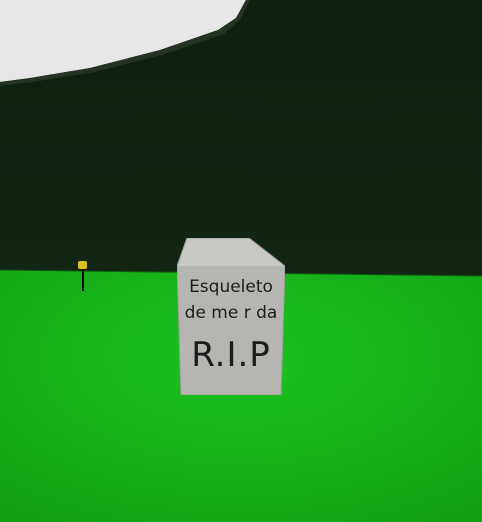 The image size is (482, 522). I want to click on torch-icon, so click(83, 277).